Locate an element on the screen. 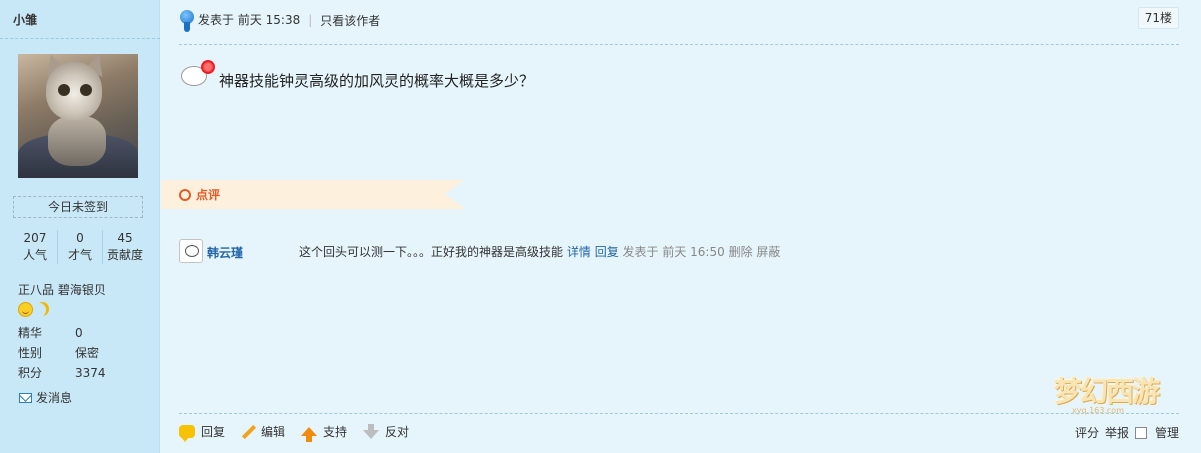 Image resolution: width=1201 pixels, height=453 pixels. comment-block-link: 屏蔽 is located at coordinates (768, 252).